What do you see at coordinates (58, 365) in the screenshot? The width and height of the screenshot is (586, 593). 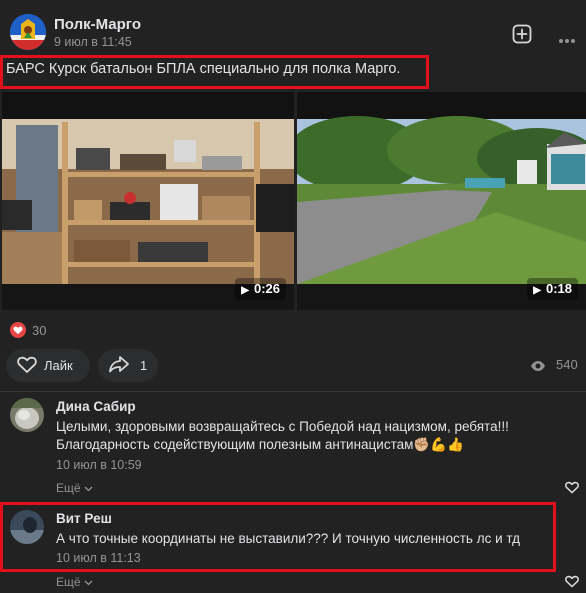 I see `like-label: Лайк` at bounding box center [58, 365].